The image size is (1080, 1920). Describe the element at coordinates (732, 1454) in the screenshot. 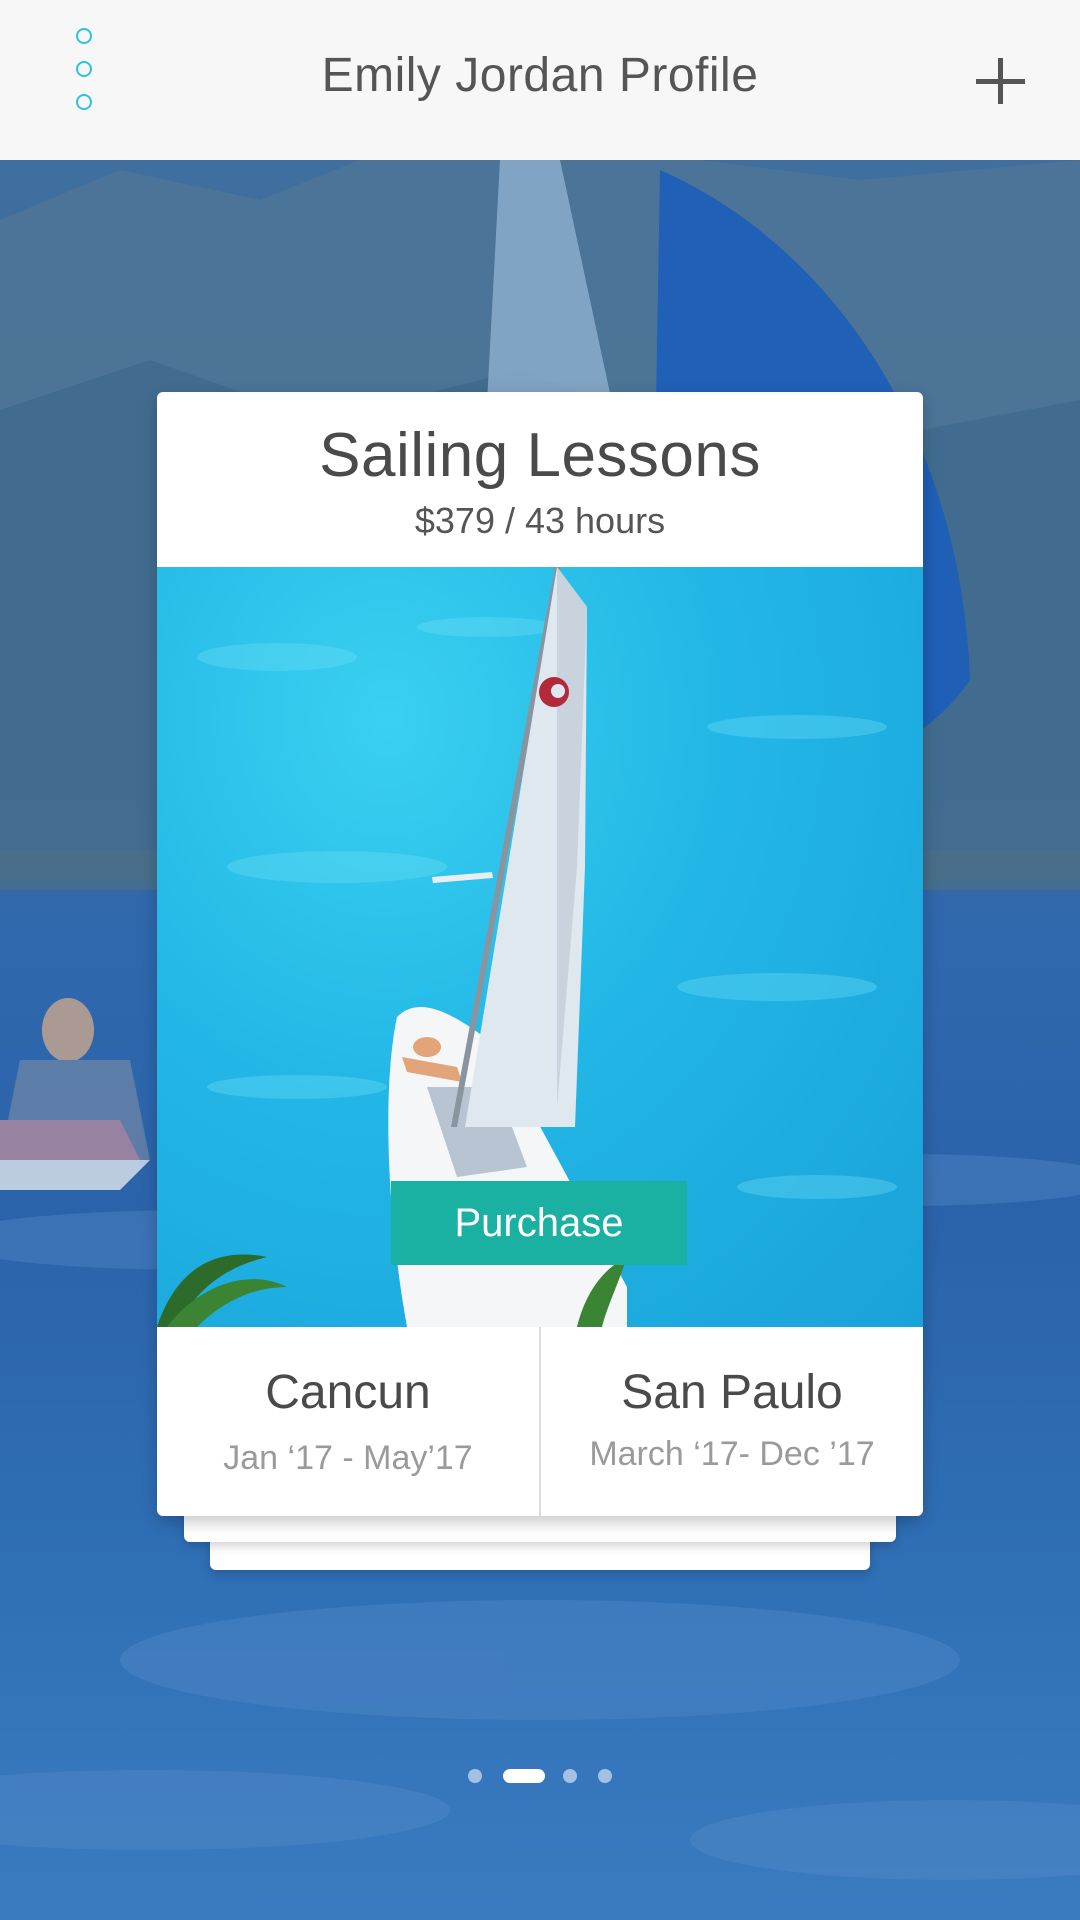

I see `location-dates: March ‘17- Dec ’17` at that location.